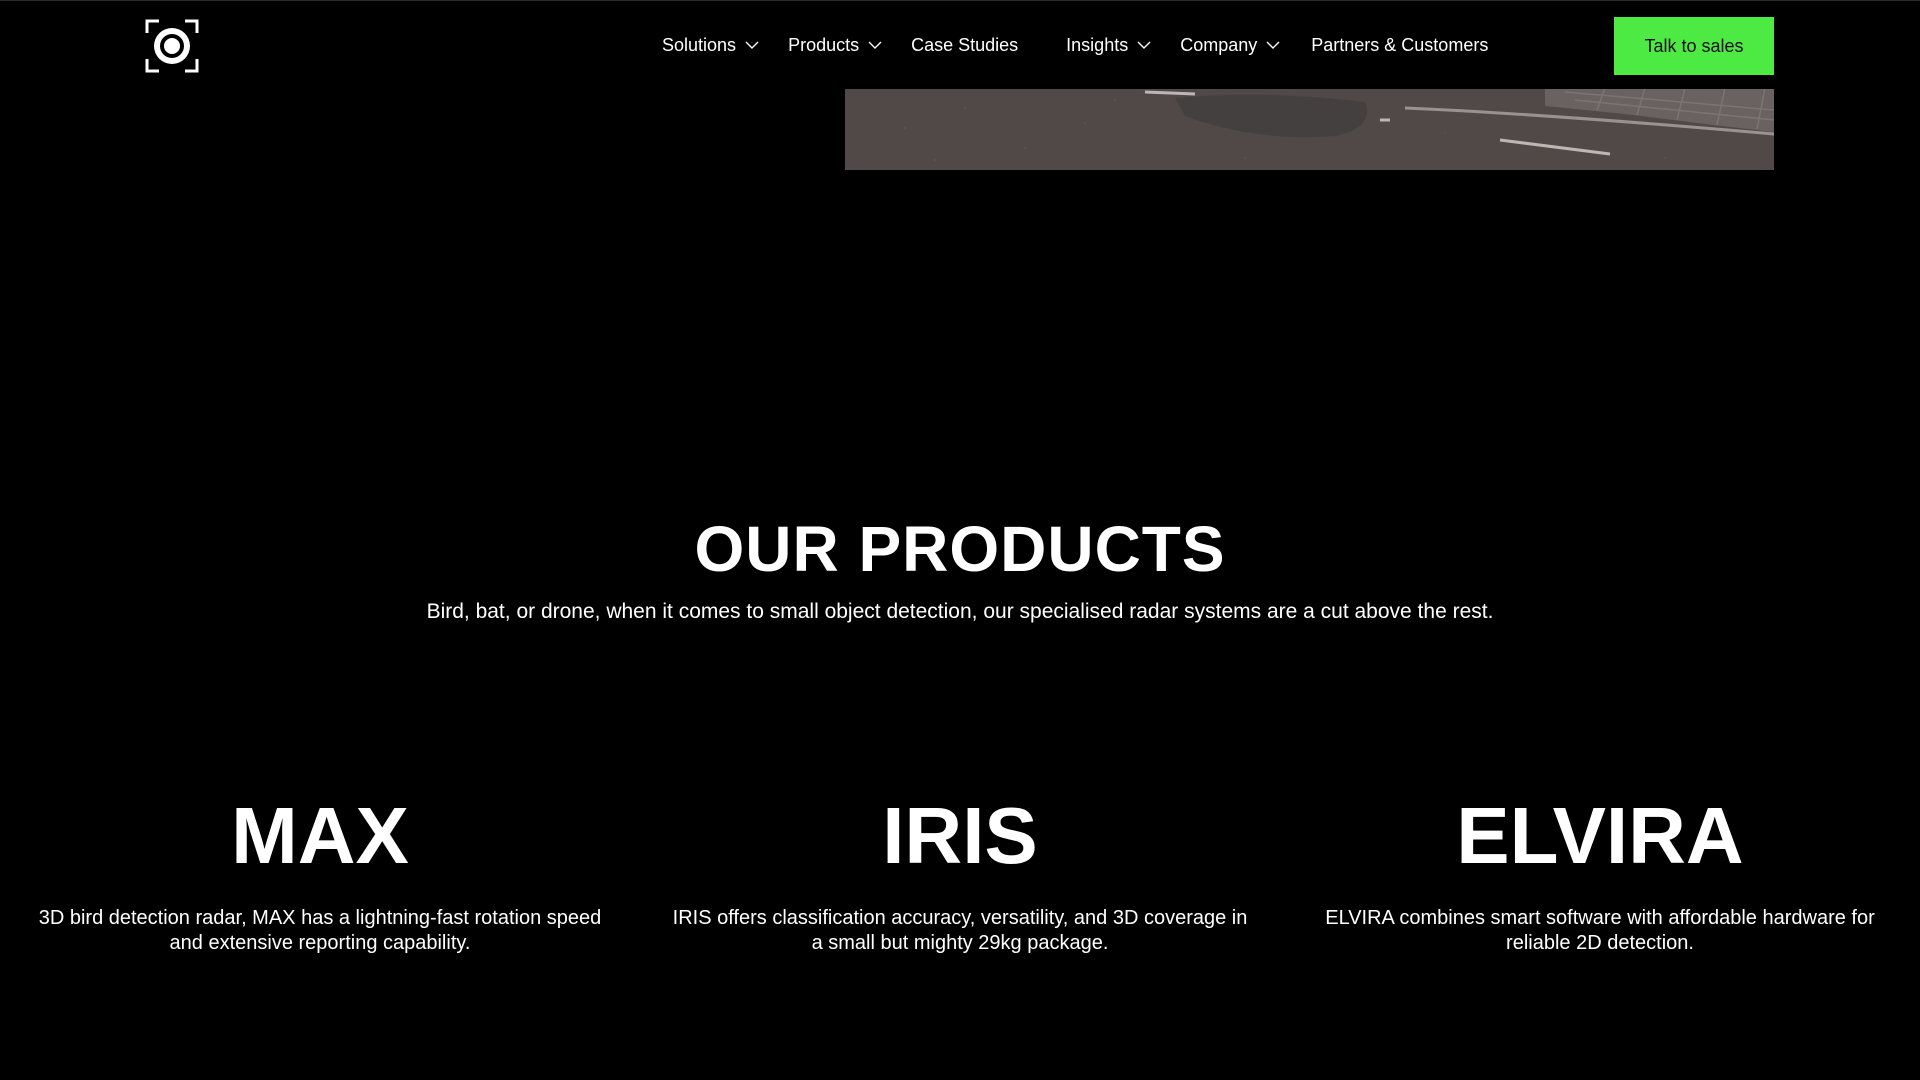  I want to click on logo-camera-target-icon, so click(172, 46).